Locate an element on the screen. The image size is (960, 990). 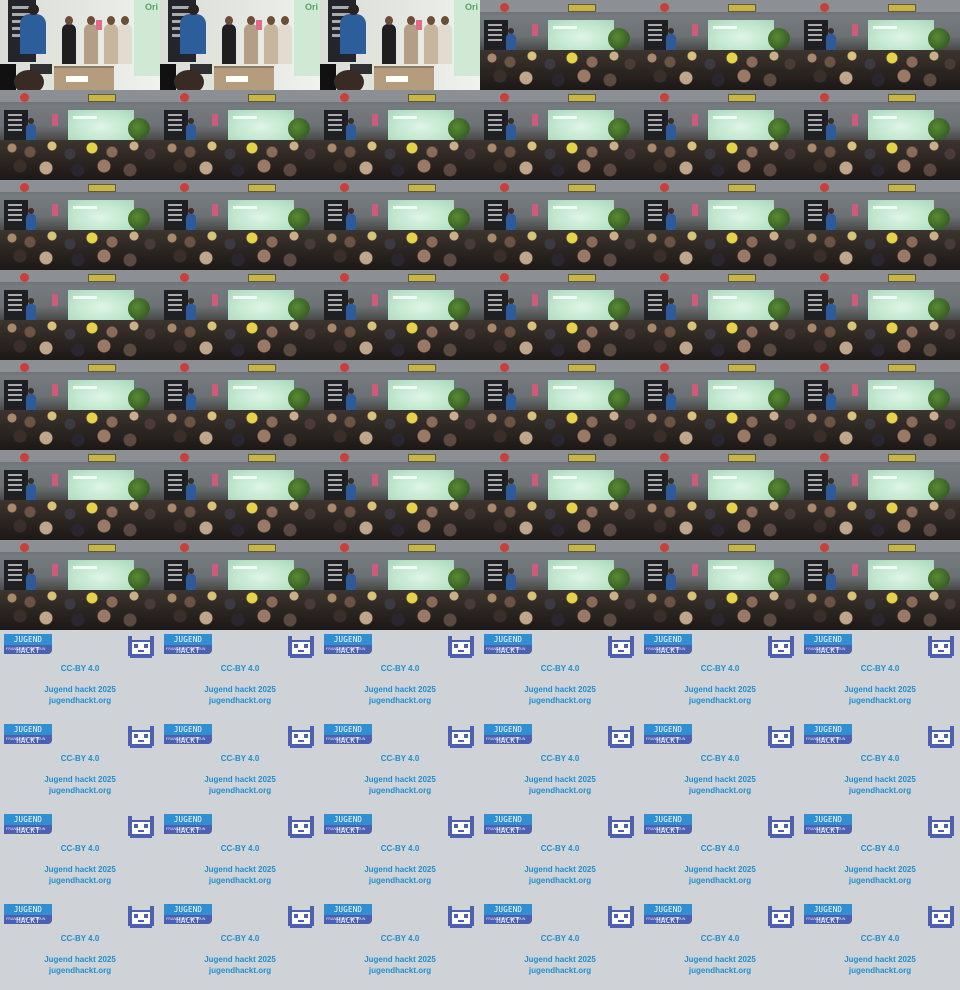
lectern is located at coordinates (84, 78).